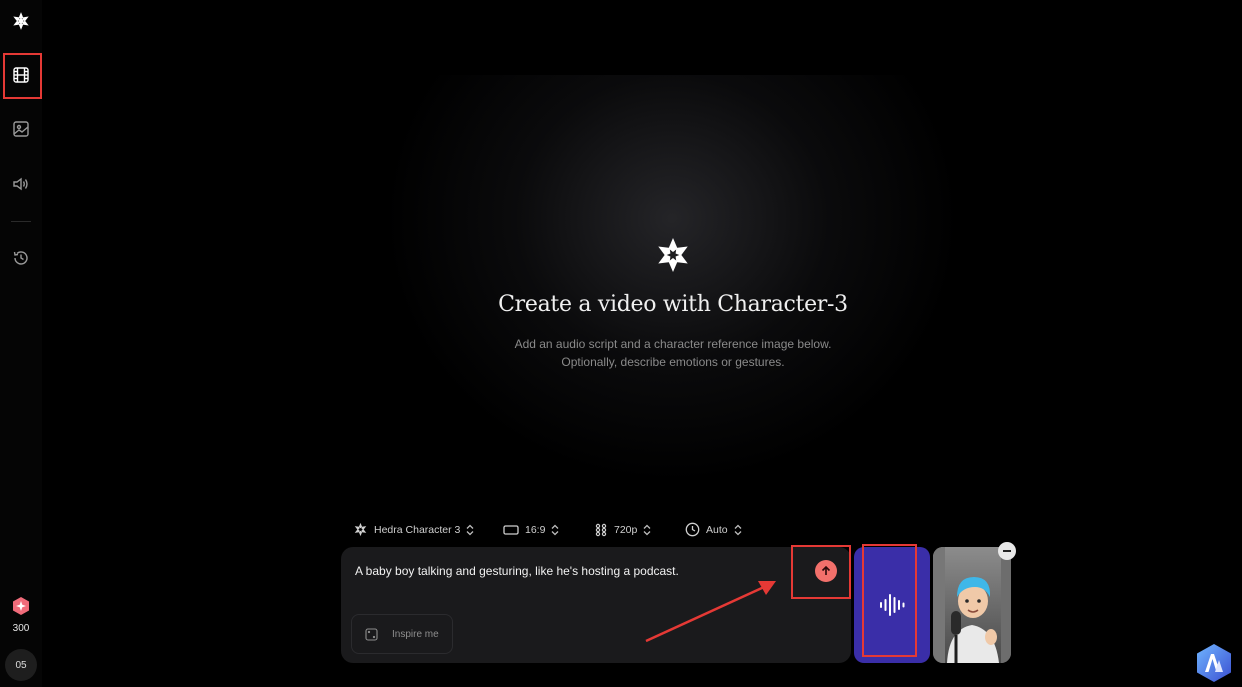 This screenshot has height=687, width=1242. I want to click on character-image-card, so click(972, 605).